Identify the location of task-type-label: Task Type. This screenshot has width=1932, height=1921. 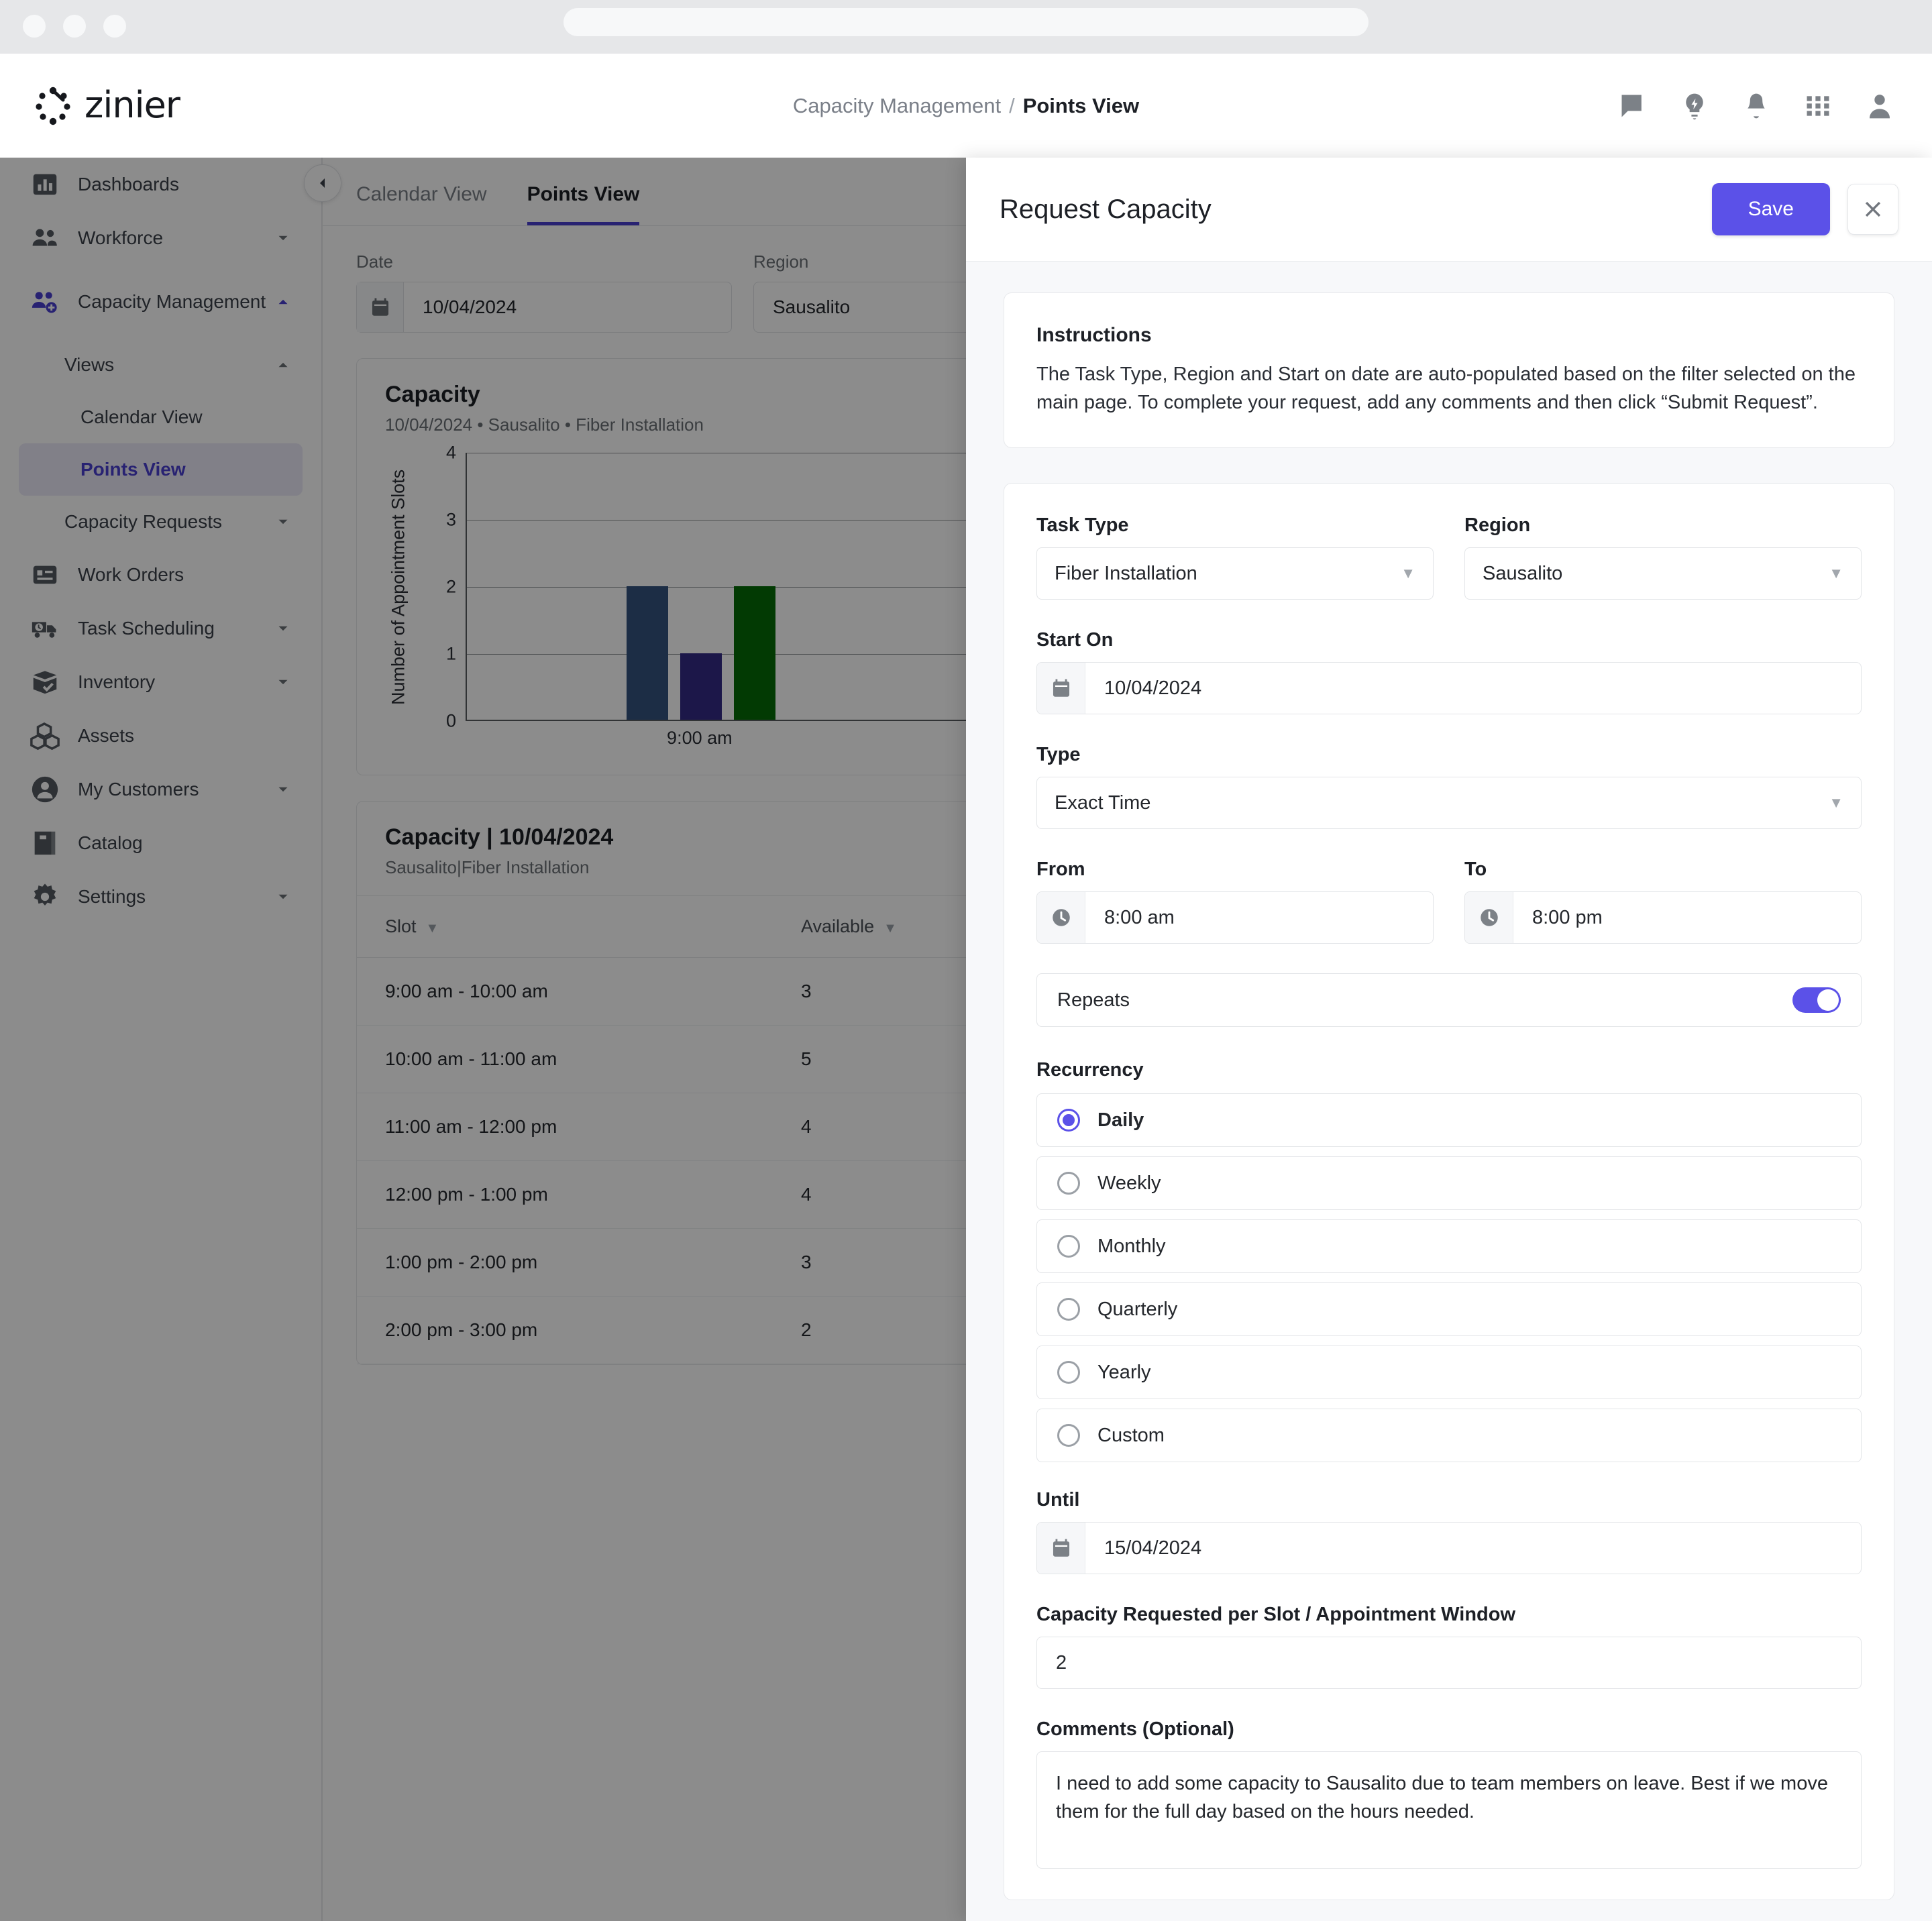
(1082, 525).